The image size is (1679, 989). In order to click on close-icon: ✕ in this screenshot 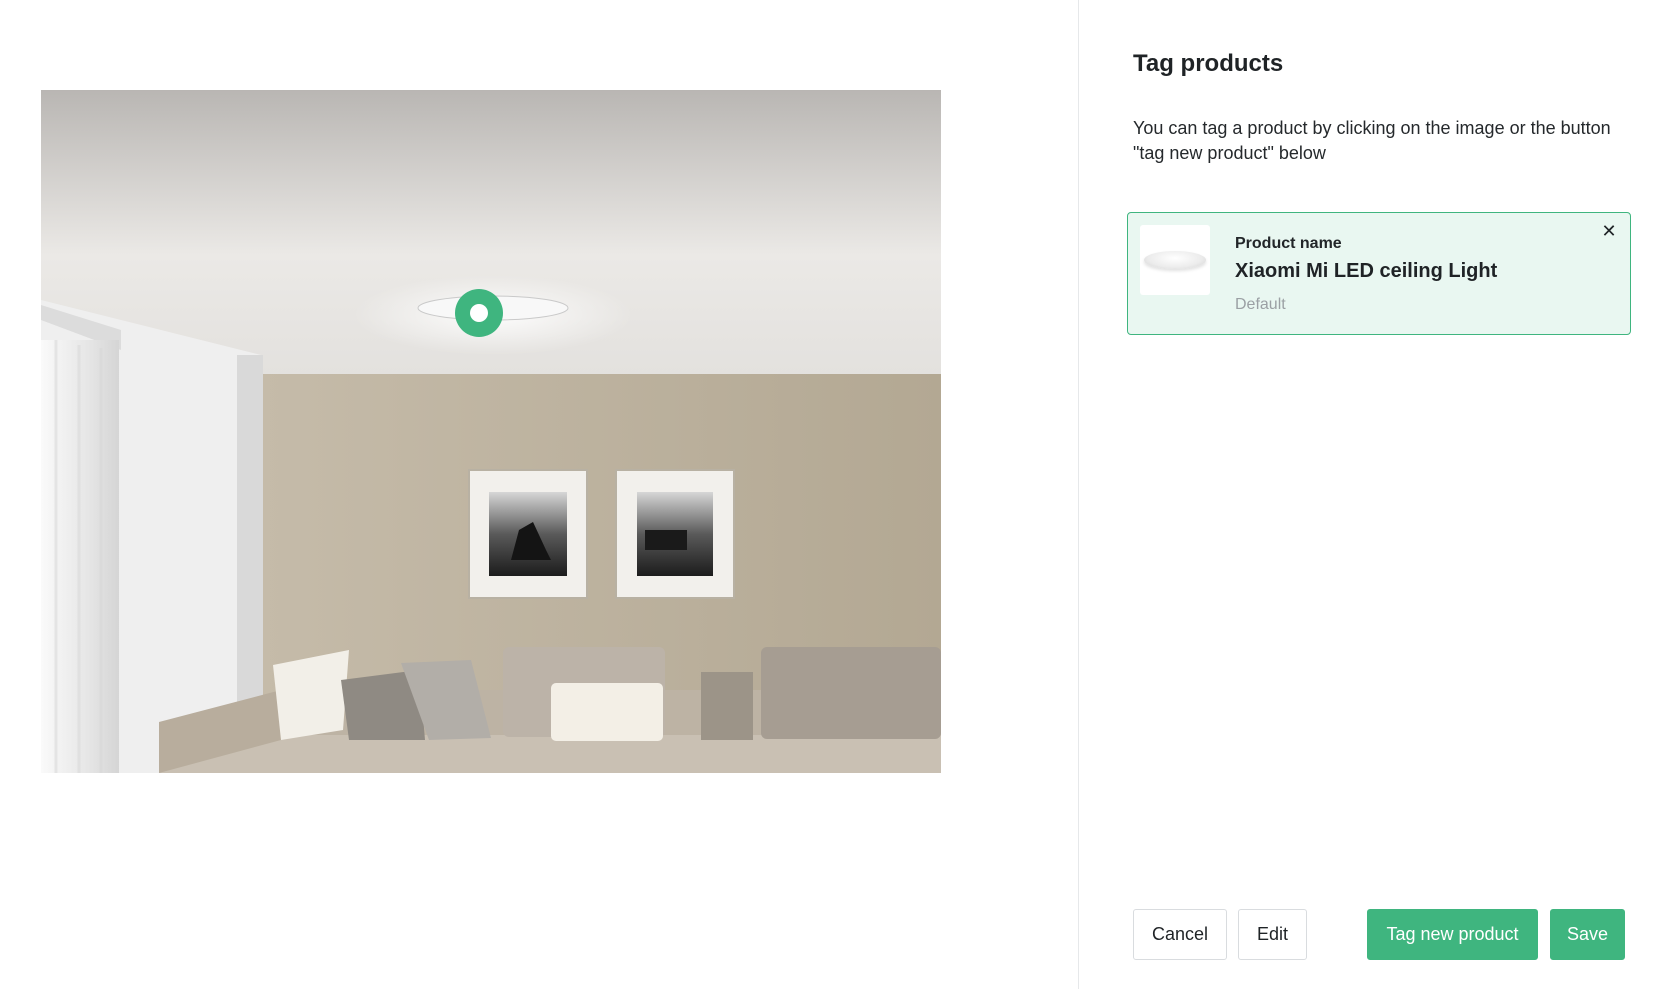, I will do `click(1609, 231)`.